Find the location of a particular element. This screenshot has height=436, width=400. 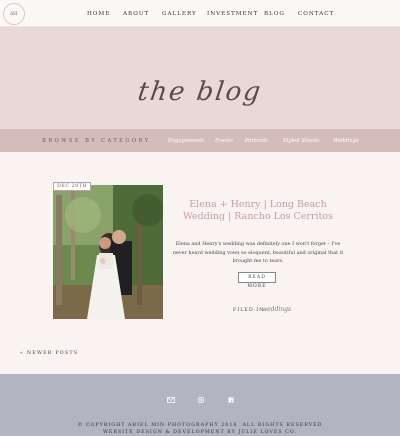

category-styled-shoots: Styled Shoots is located at coordinates (301, 141).